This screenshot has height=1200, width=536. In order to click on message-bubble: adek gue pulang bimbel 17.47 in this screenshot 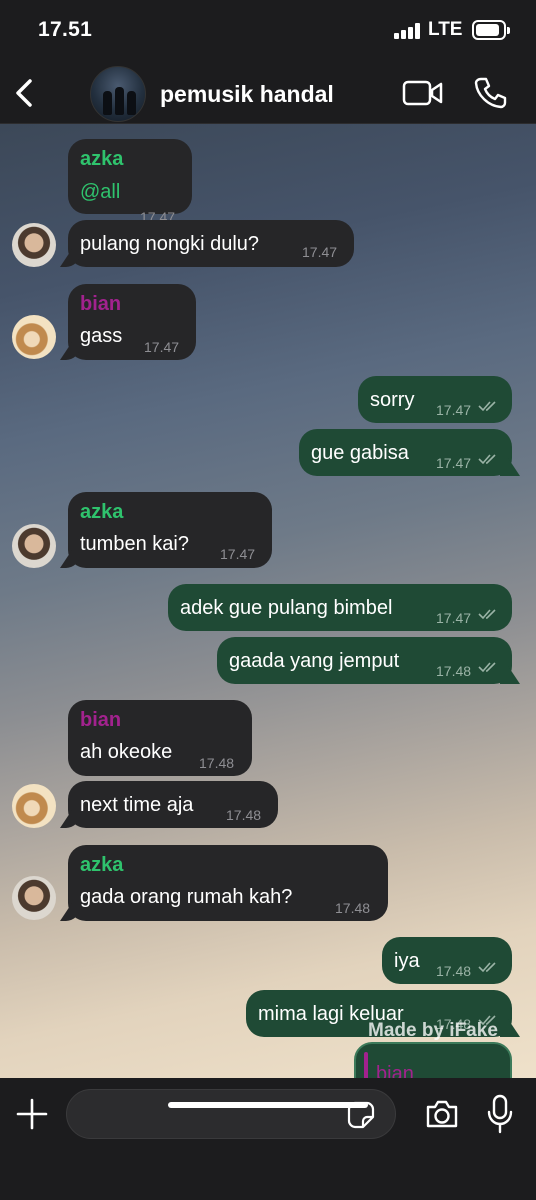, I will do `click(340, 607)`.